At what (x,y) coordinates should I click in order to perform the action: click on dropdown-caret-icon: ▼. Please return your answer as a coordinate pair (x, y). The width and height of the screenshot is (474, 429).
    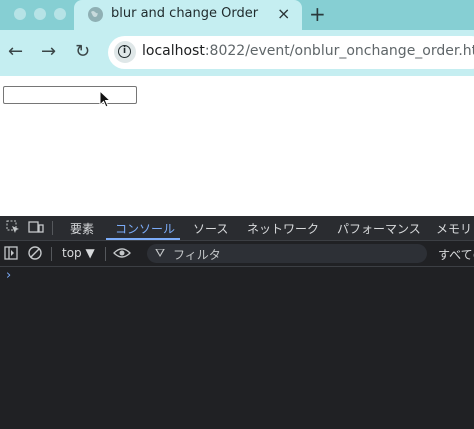
    Looking at the image, I should click on (90, 253).